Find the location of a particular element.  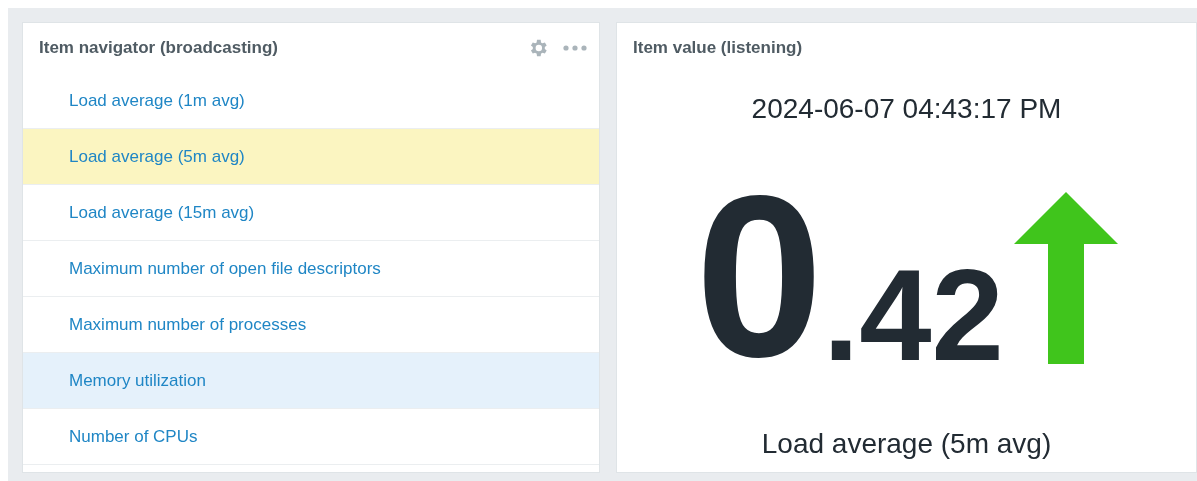

navigator-item: Load average (15m avg) is located at coordinates (311, 213).